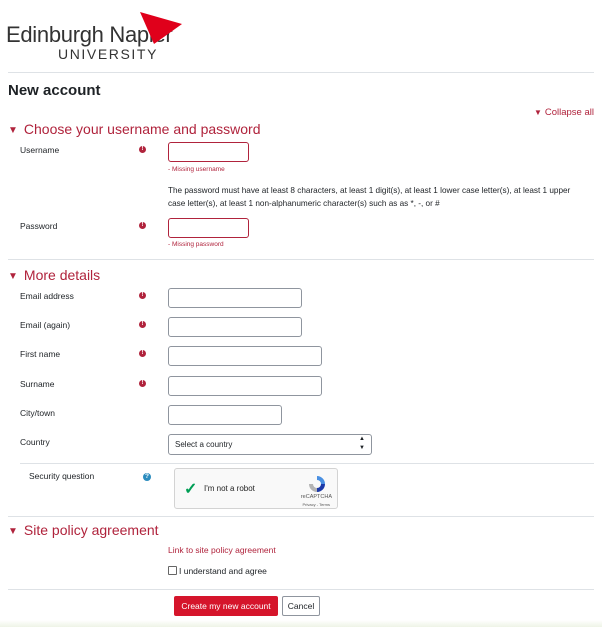 This screenshot has width=602, height=627. I want to click on country-select: Select a country ▲ ▼, so click(270, 444).